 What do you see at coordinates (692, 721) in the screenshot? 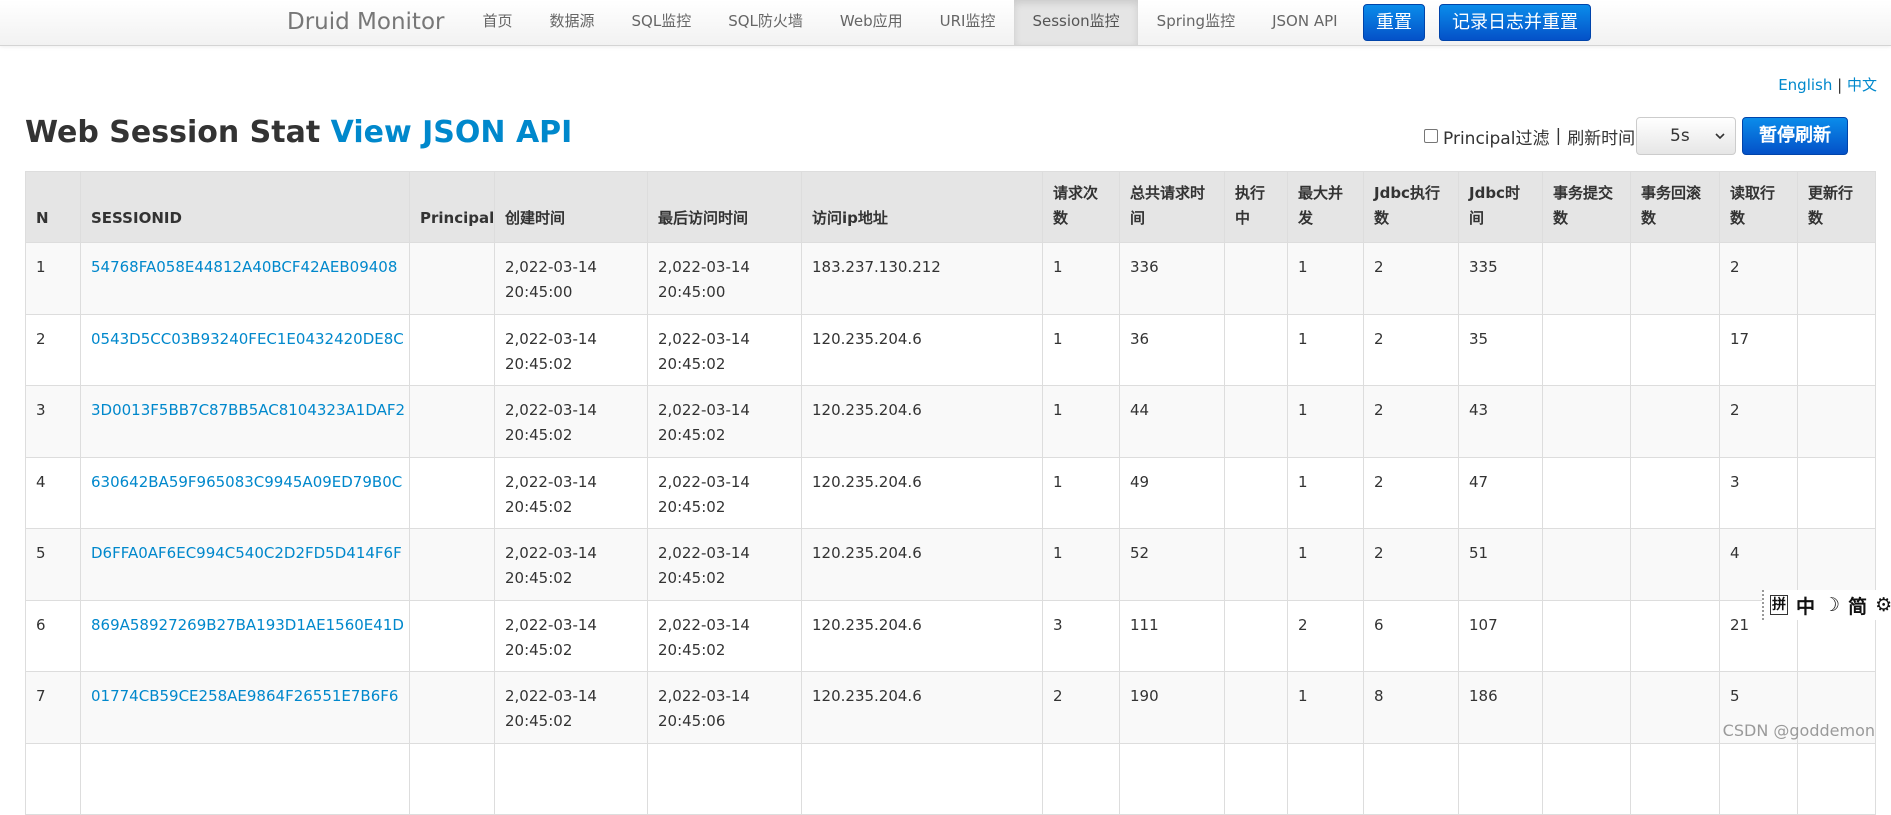
I see `time-text: 20:45:06` at bounding box center [692, 721].